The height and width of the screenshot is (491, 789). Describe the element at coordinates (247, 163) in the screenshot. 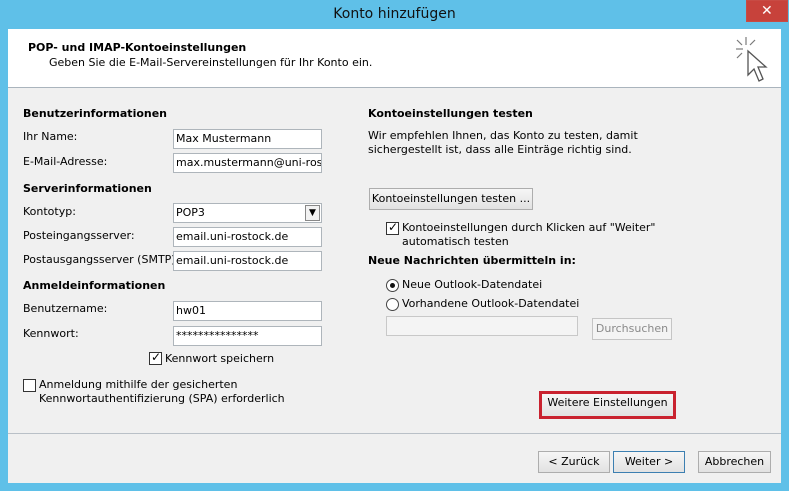

I see `email-field: max.mustermann@uni-rostc` at that location.